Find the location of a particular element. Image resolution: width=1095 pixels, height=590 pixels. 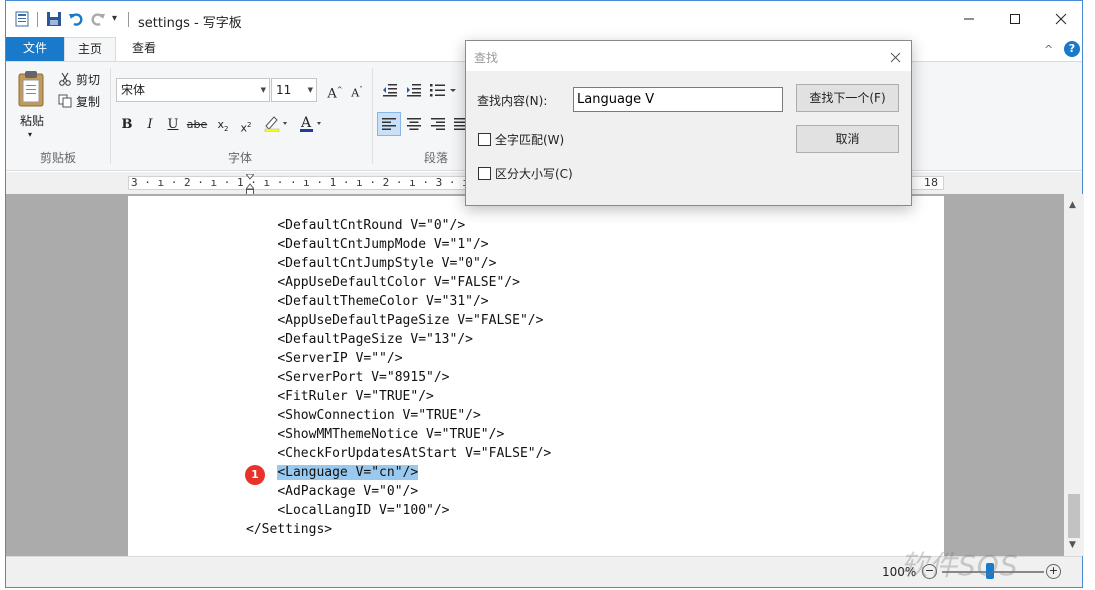

match-whole-word-checkbox: 全字匹配(W) is located at coordinates (521, 139).